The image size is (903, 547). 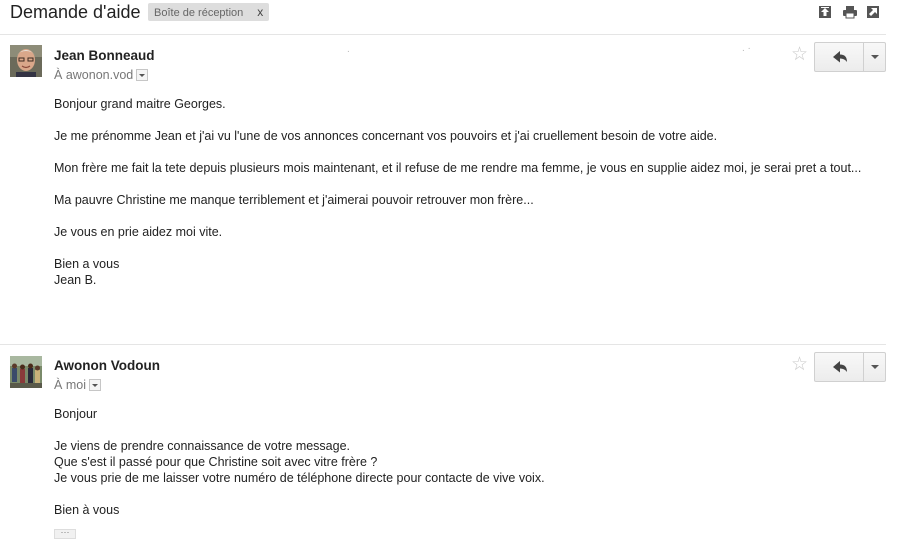 I want to click on faint-dots: . ·, so click(x=746, y=48).